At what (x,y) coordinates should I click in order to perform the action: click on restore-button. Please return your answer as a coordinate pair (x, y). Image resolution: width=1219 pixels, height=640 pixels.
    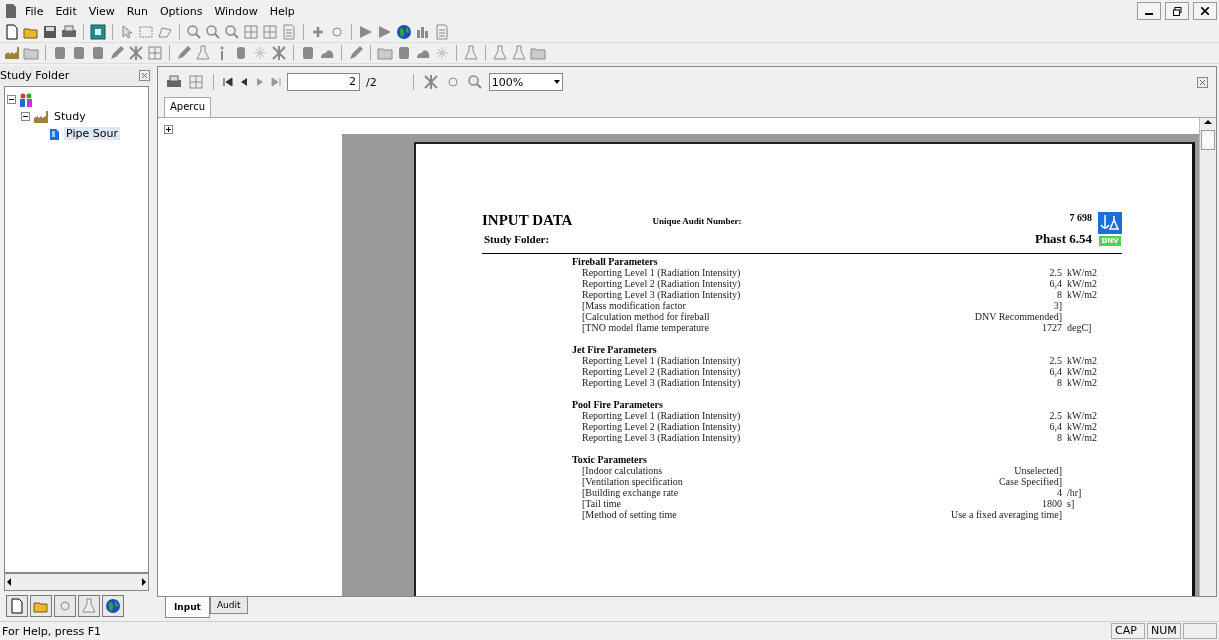
    Looking at the image, I should click on (1177, 11).